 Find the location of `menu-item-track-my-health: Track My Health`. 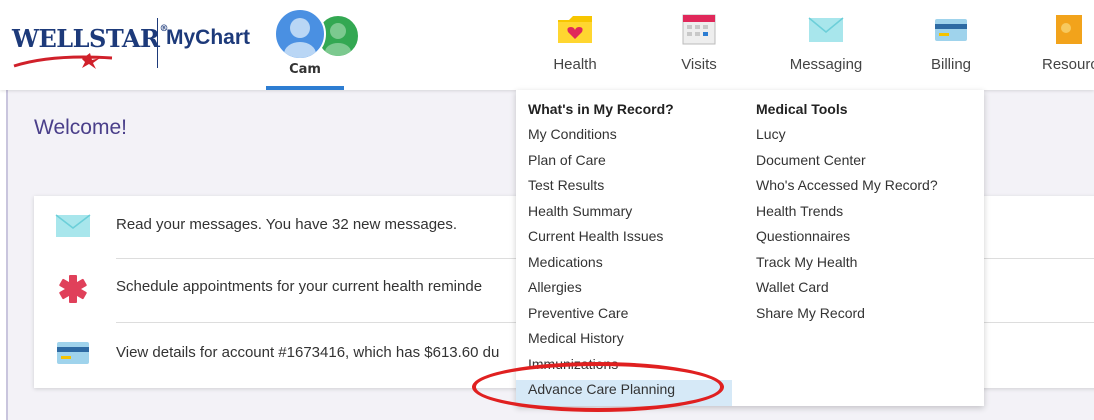

menu-item-track-my-health: Track My Health is located at coordinates (862, 266).